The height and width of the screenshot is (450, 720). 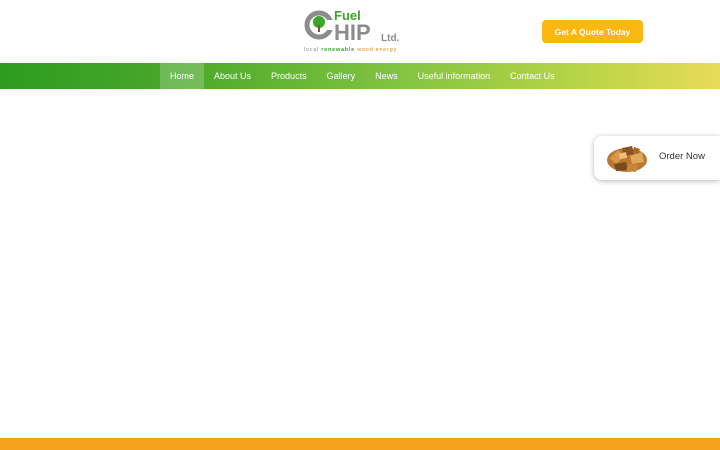 What do you see at coordinates (182, 76) in the screenshot?
I see `nav-item-home: Home` at bounding box center [182, 76].